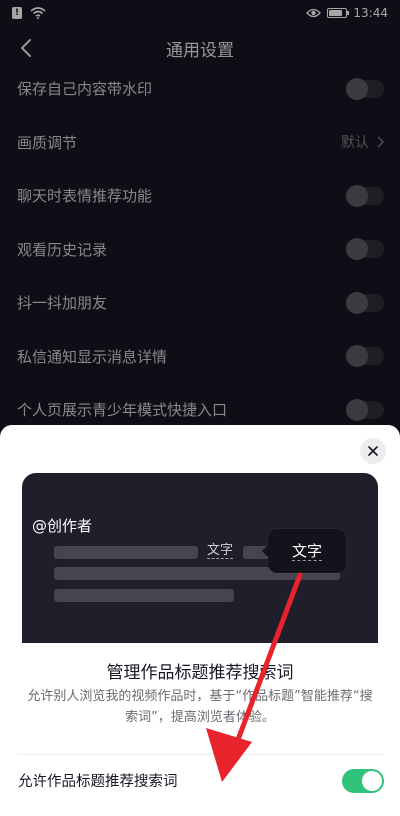 This screenshot has height=816, width=400. Describe the element at coordinates (372, 781) in the screenshot. I see `toggle-knob` at that location.